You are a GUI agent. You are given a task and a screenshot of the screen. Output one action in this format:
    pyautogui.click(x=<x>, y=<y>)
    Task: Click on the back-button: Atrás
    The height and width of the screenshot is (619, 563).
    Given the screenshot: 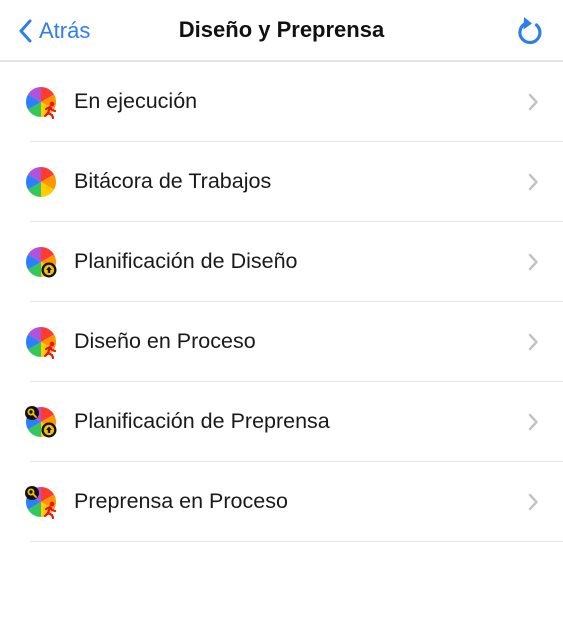 What is the action you would take?
    pyautogui.click(x=54, y=31)
    